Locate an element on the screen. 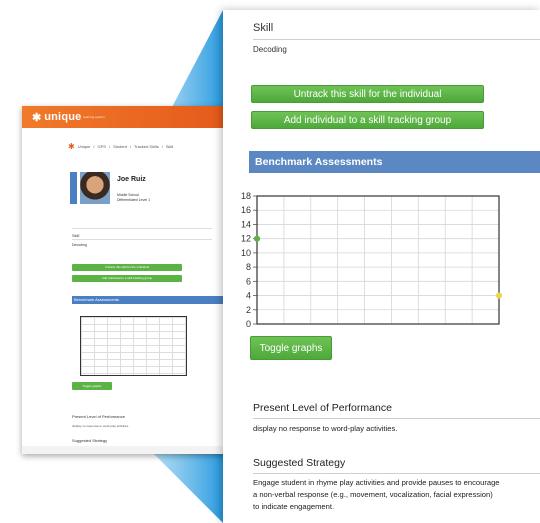 The image size is (540, 523). student-school: Middle School Differentiated Level 1 is located at coordinates (133, 198).